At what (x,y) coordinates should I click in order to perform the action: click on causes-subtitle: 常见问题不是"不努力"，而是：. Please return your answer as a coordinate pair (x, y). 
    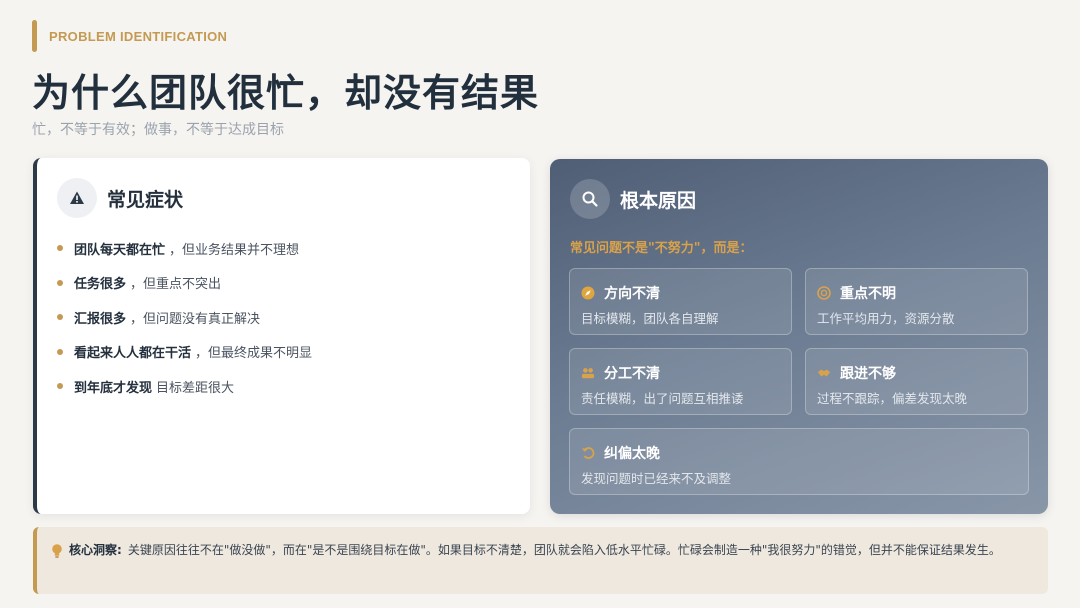
    Looking at the image, I should click on (661, 248).